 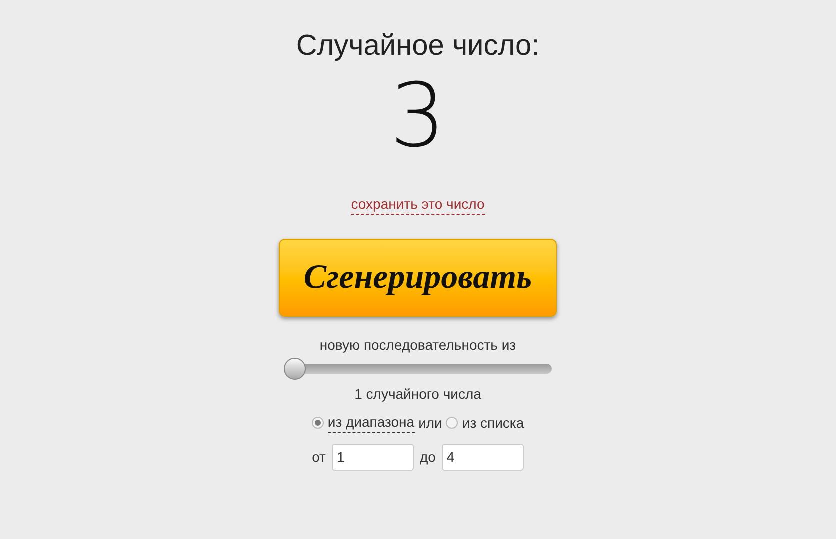 What do you see at coordinates (418, 394) in the screenshot?
I see `count-label: 1 случайного числа` at bounding box center [418, 394].